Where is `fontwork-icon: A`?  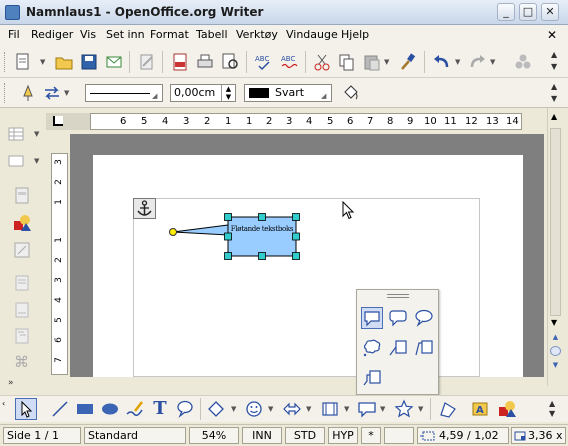 fontwork-icon: A is located at coordinates (480, 409).